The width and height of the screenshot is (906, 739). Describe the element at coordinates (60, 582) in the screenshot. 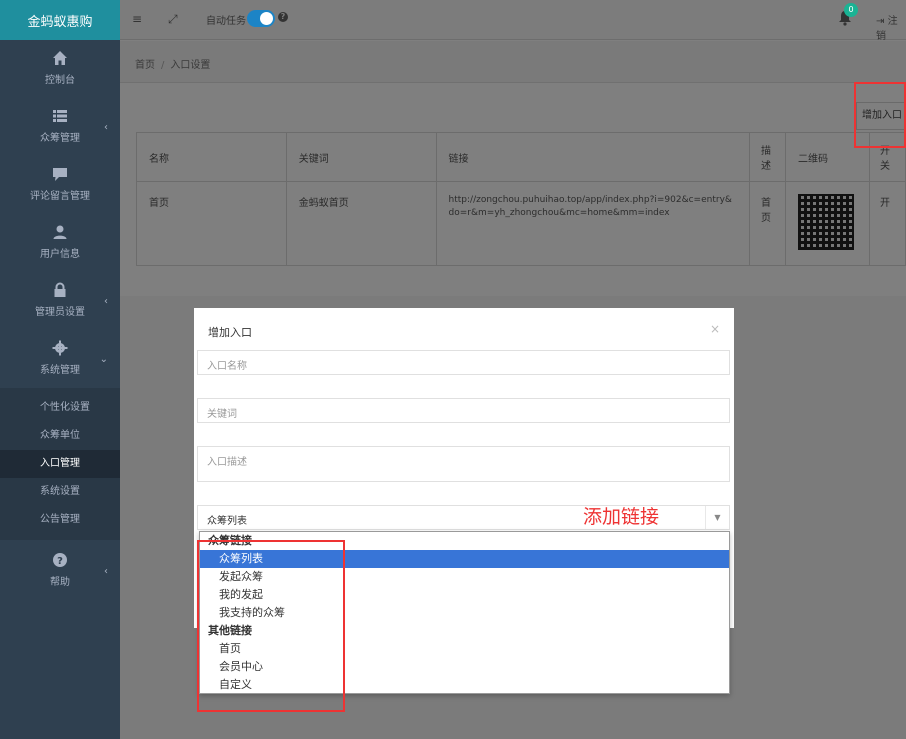

I see `sidebar-item-label: 帮助` at that location.